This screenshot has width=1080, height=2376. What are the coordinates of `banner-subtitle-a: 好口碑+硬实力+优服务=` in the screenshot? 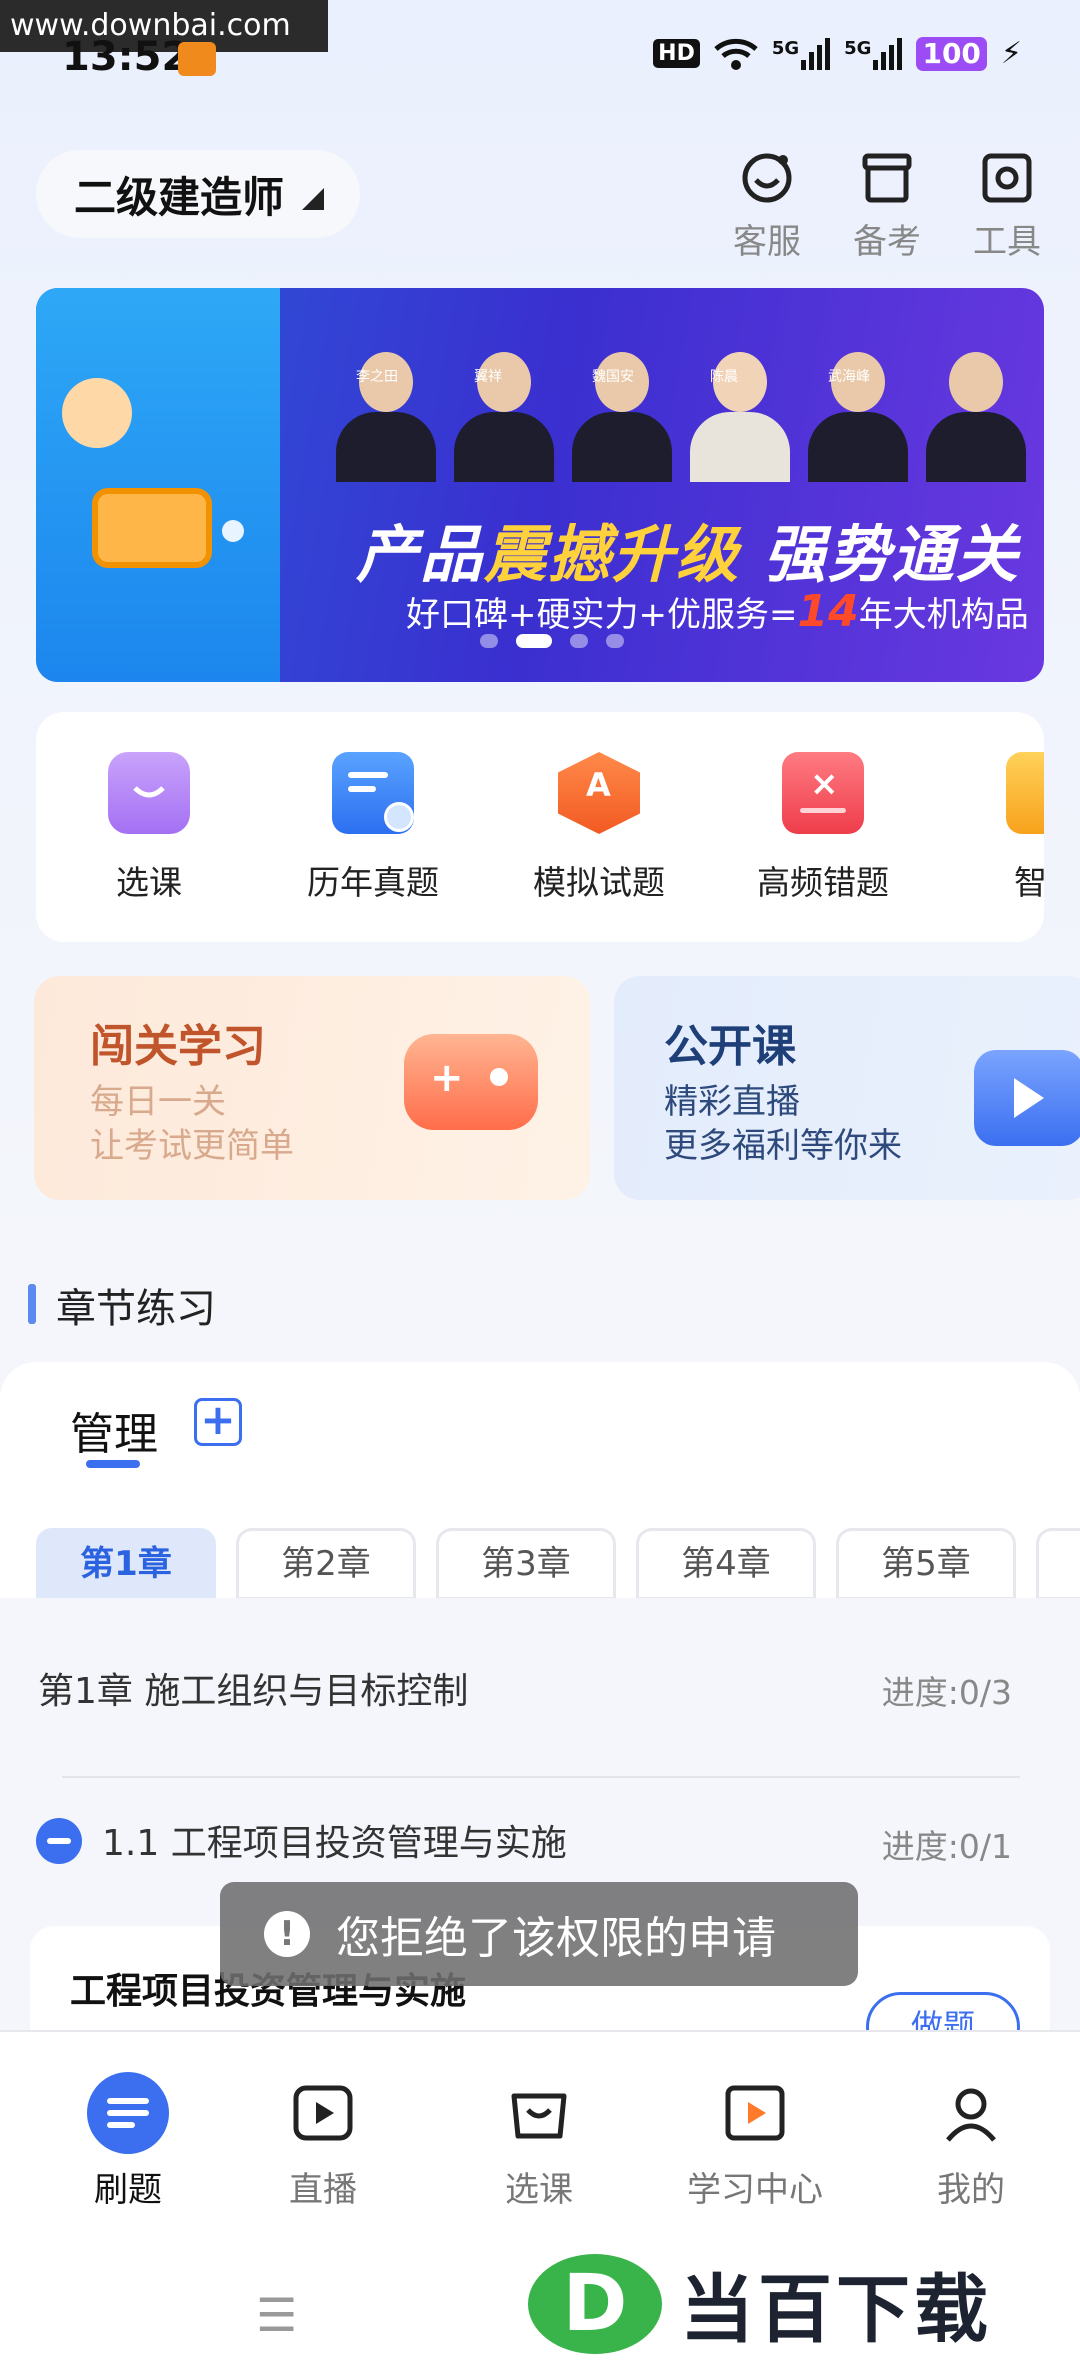 It's located at (602, 615).